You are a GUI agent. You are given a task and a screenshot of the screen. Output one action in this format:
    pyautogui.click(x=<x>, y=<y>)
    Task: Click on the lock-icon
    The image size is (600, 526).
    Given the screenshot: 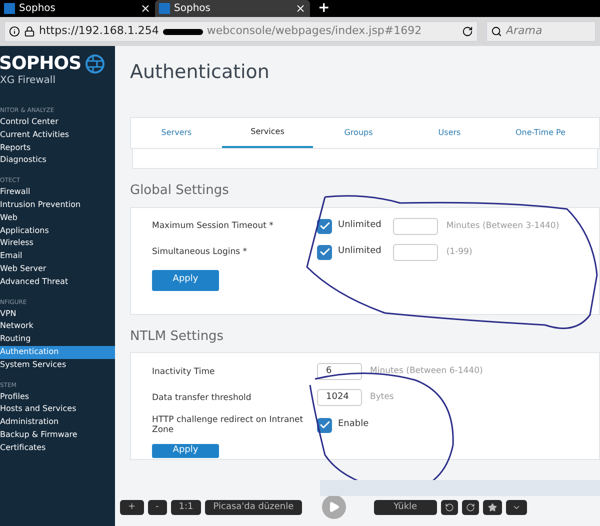 What is the action you would take?
    pyautogui.click(x=29, y=31)
    